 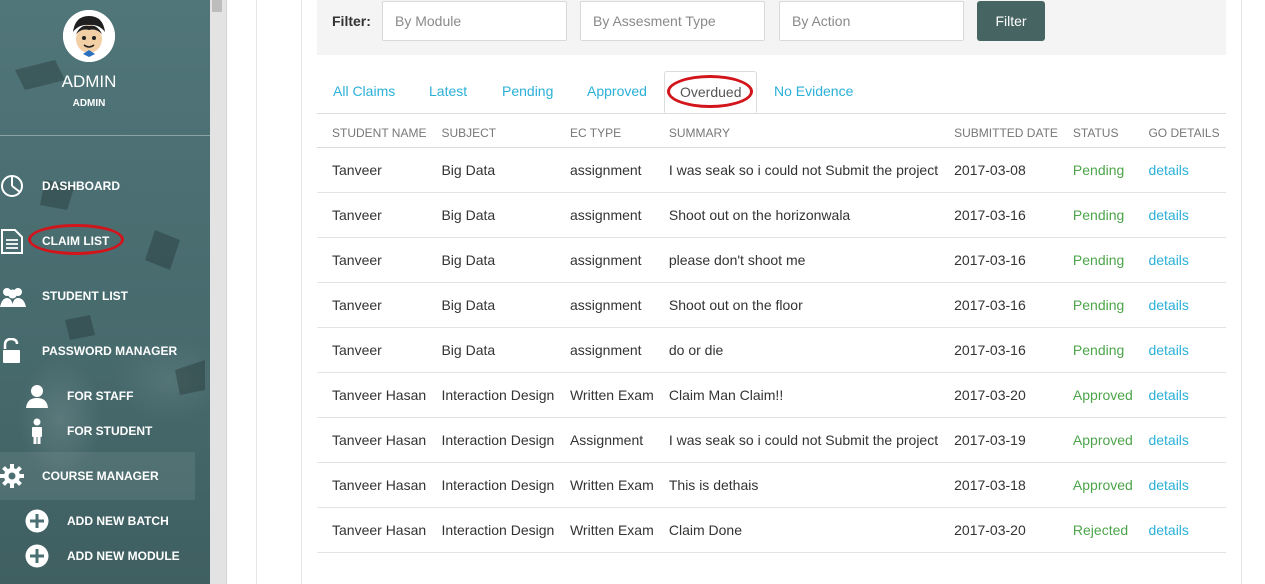 I want to click on users-icon, so click(x=13, y=297).